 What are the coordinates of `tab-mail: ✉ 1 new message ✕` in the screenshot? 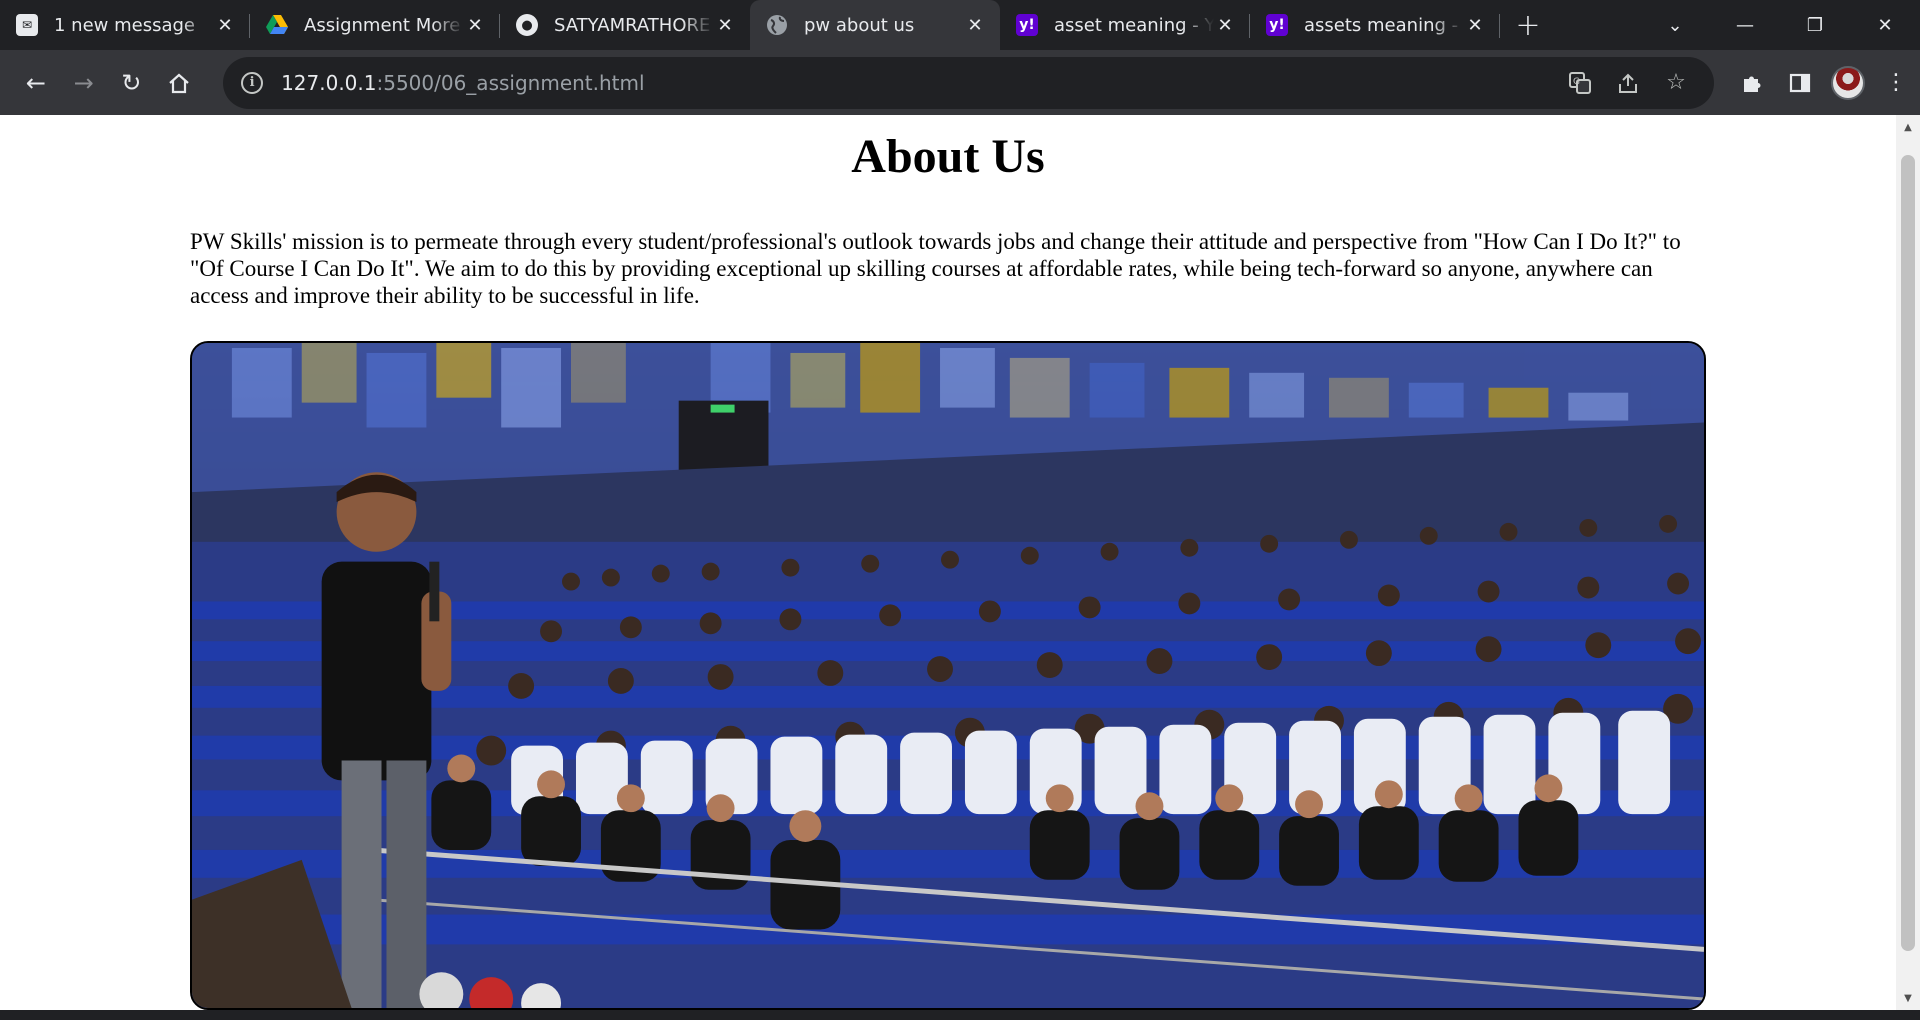 It's located at (125, 25).